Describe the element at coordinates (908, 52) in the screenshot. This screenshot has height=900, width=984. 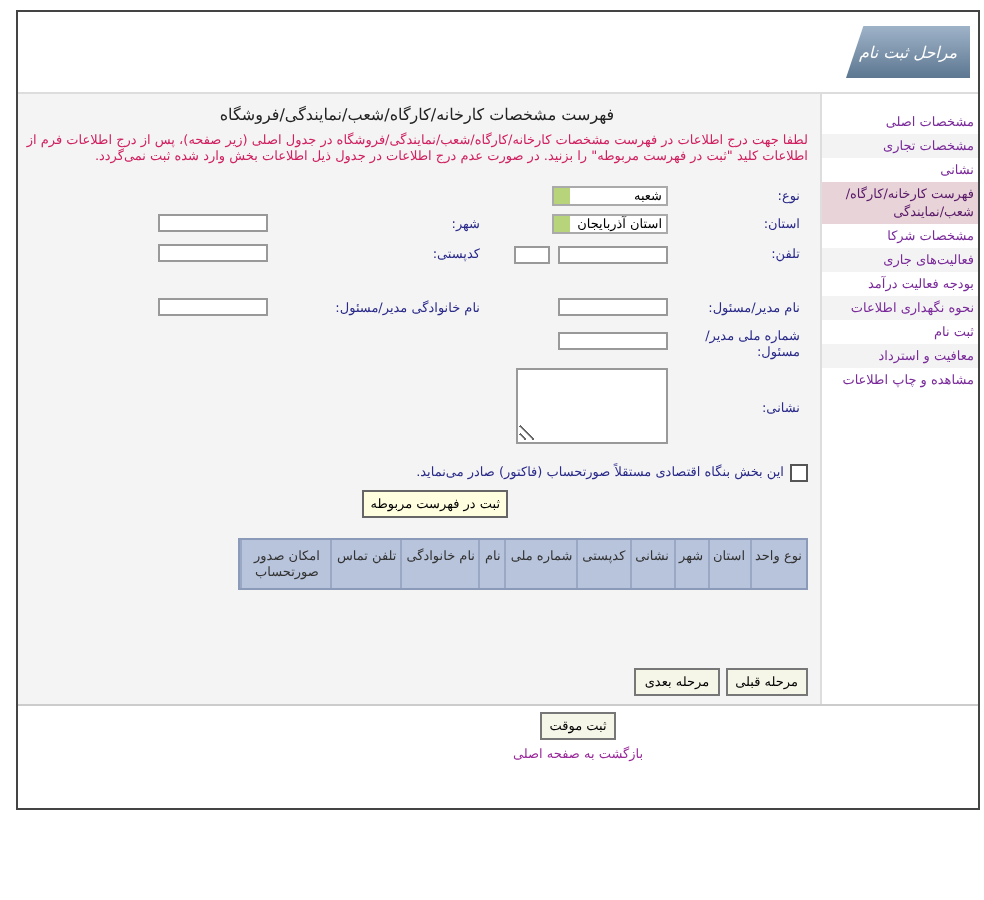
I see `logo: مراحل ثبت نام` at that location.